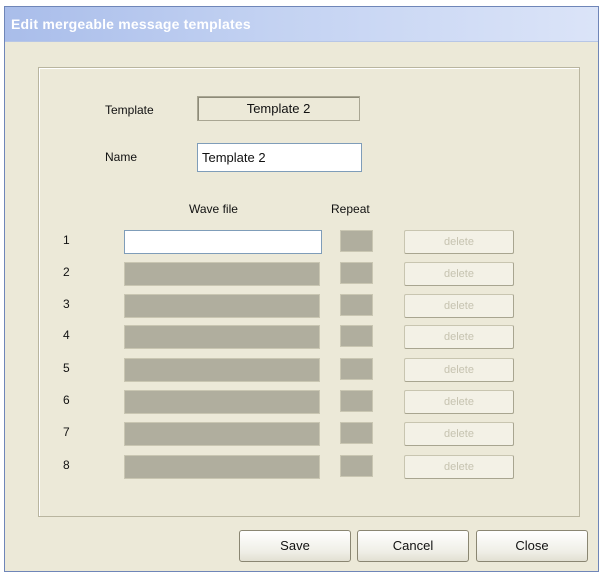 The height and width of the screenshot is (575, 603). I want to click on delete-button-6: delete, so click(459, 402).